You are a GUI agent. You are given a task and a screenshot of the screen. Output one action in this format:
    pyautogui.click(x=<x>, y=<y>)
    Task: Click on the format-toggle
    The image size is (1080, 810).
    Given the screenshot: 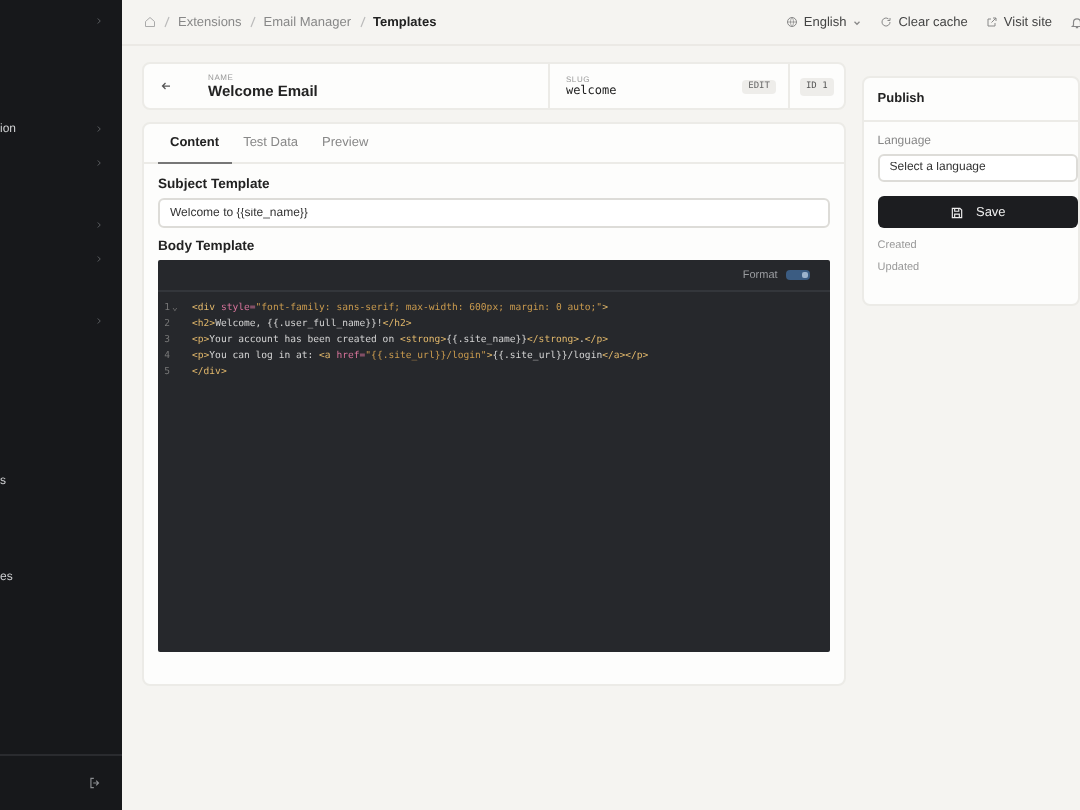 What is the action you would take?
    pyautogui.click(x=797, y=275)
    